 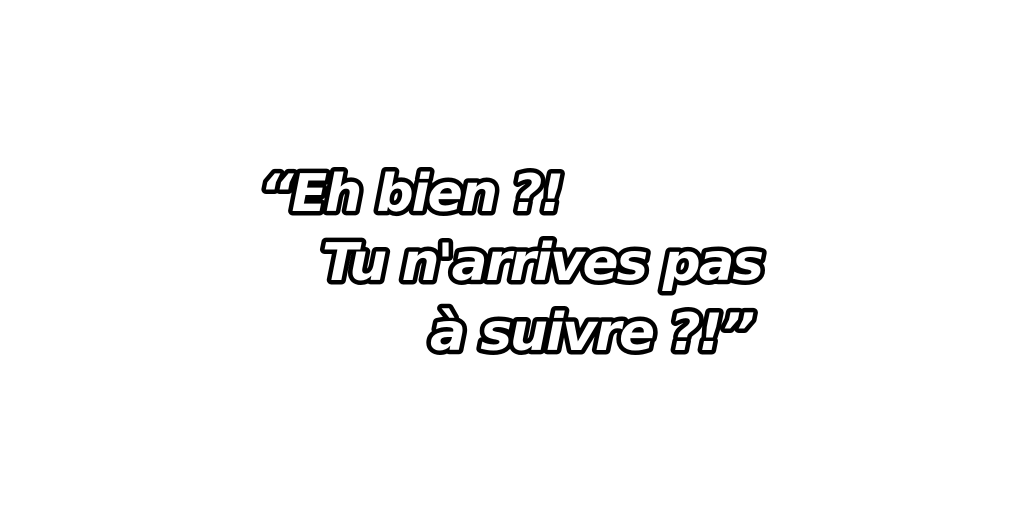 What do you see at coordinates (542, 263) in the screenshot?
I see `quote-line-2: Tu n'arrives pas` at bounding box center [542, 263].